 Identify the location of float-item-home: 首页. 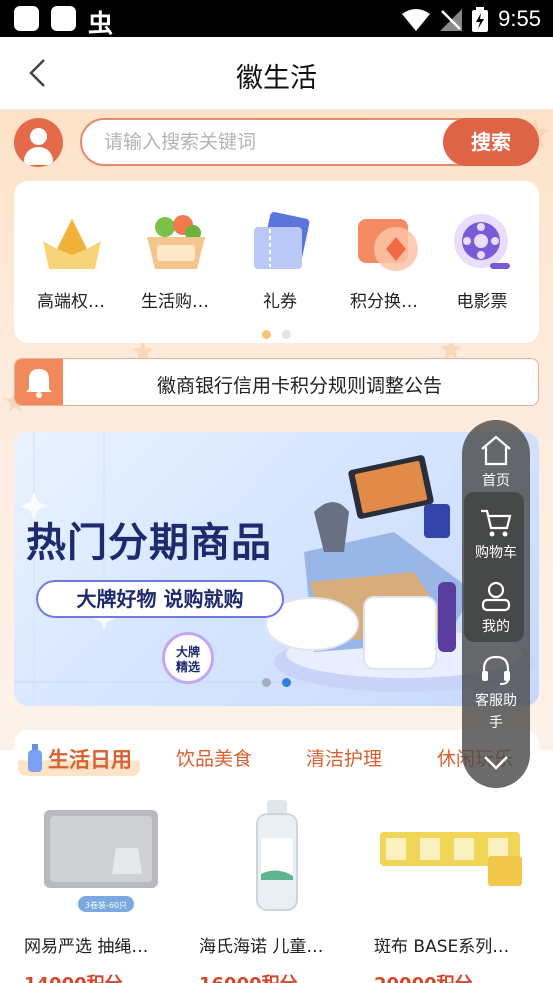
(496, 463).